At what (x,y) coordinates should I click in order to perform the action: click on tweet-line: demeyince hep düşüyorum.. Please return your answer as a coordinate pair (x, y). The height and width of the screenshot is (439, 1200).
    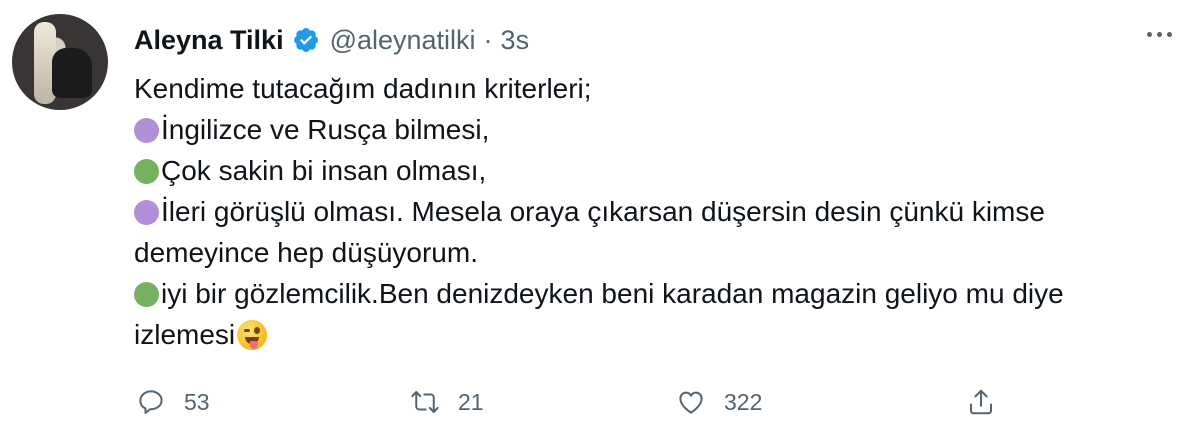
    Looking at the image, I should click on (654, 252).